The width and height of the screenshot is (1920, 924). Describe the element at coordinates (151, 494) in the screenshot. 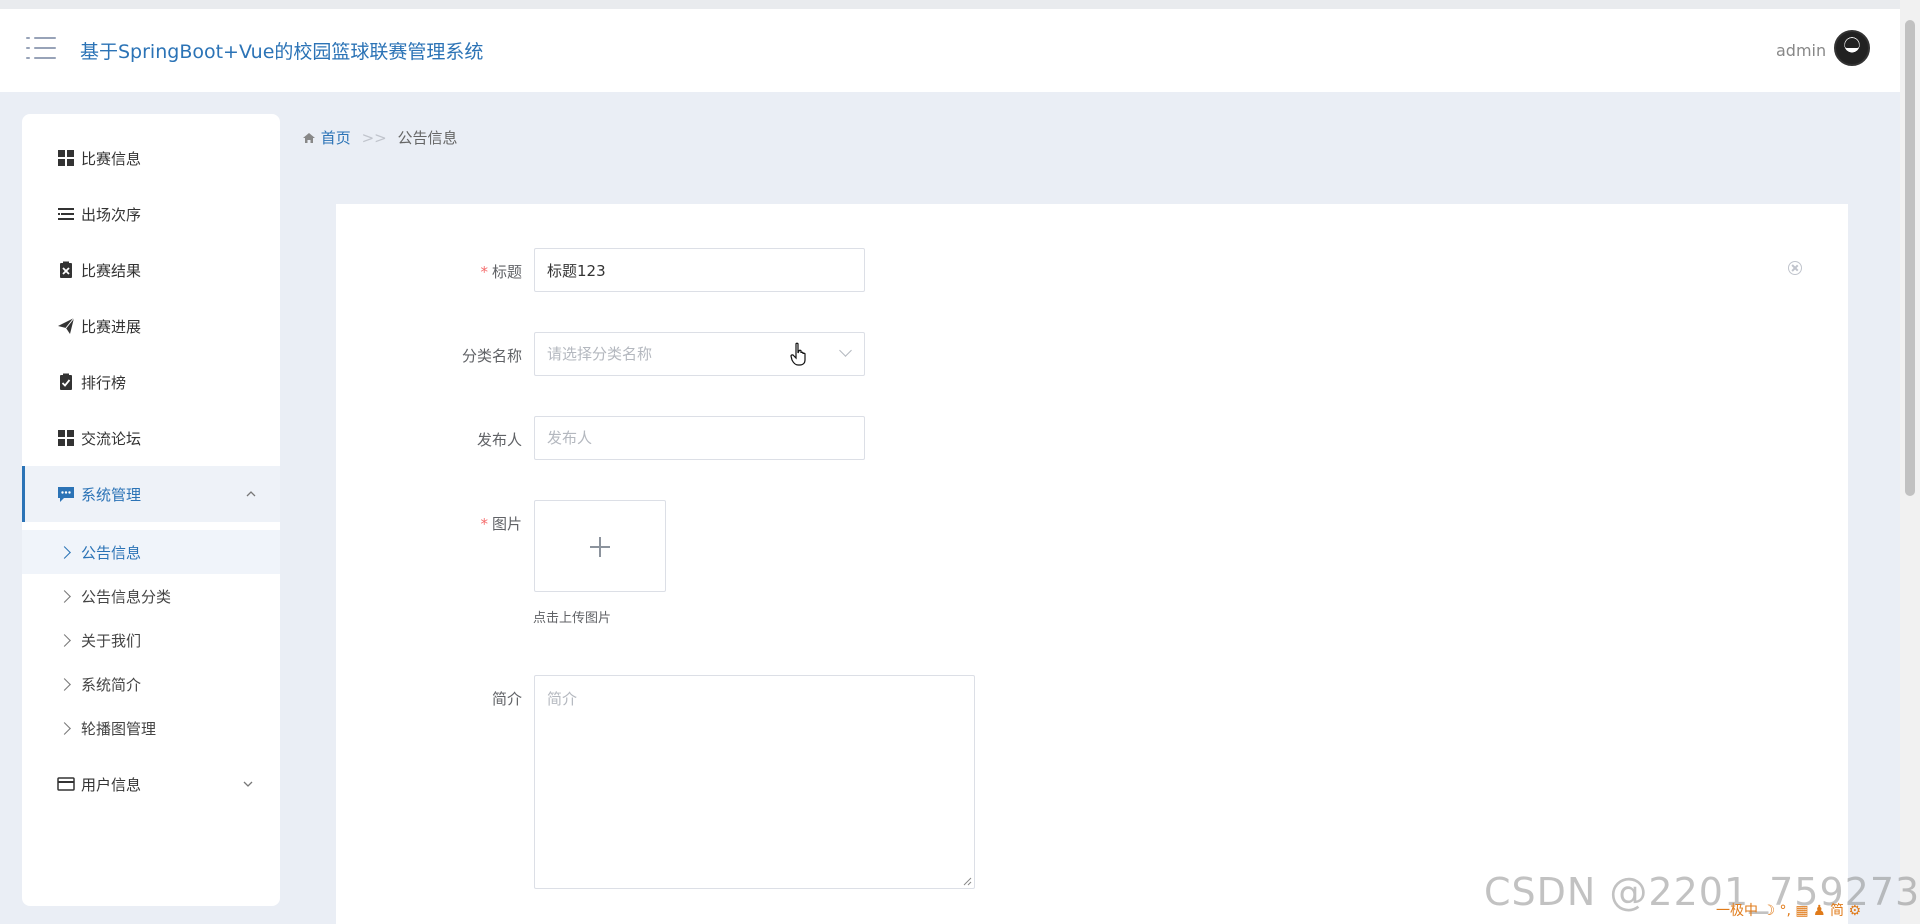

I see `sidebar-item-system-management: 系统管理` at that location.